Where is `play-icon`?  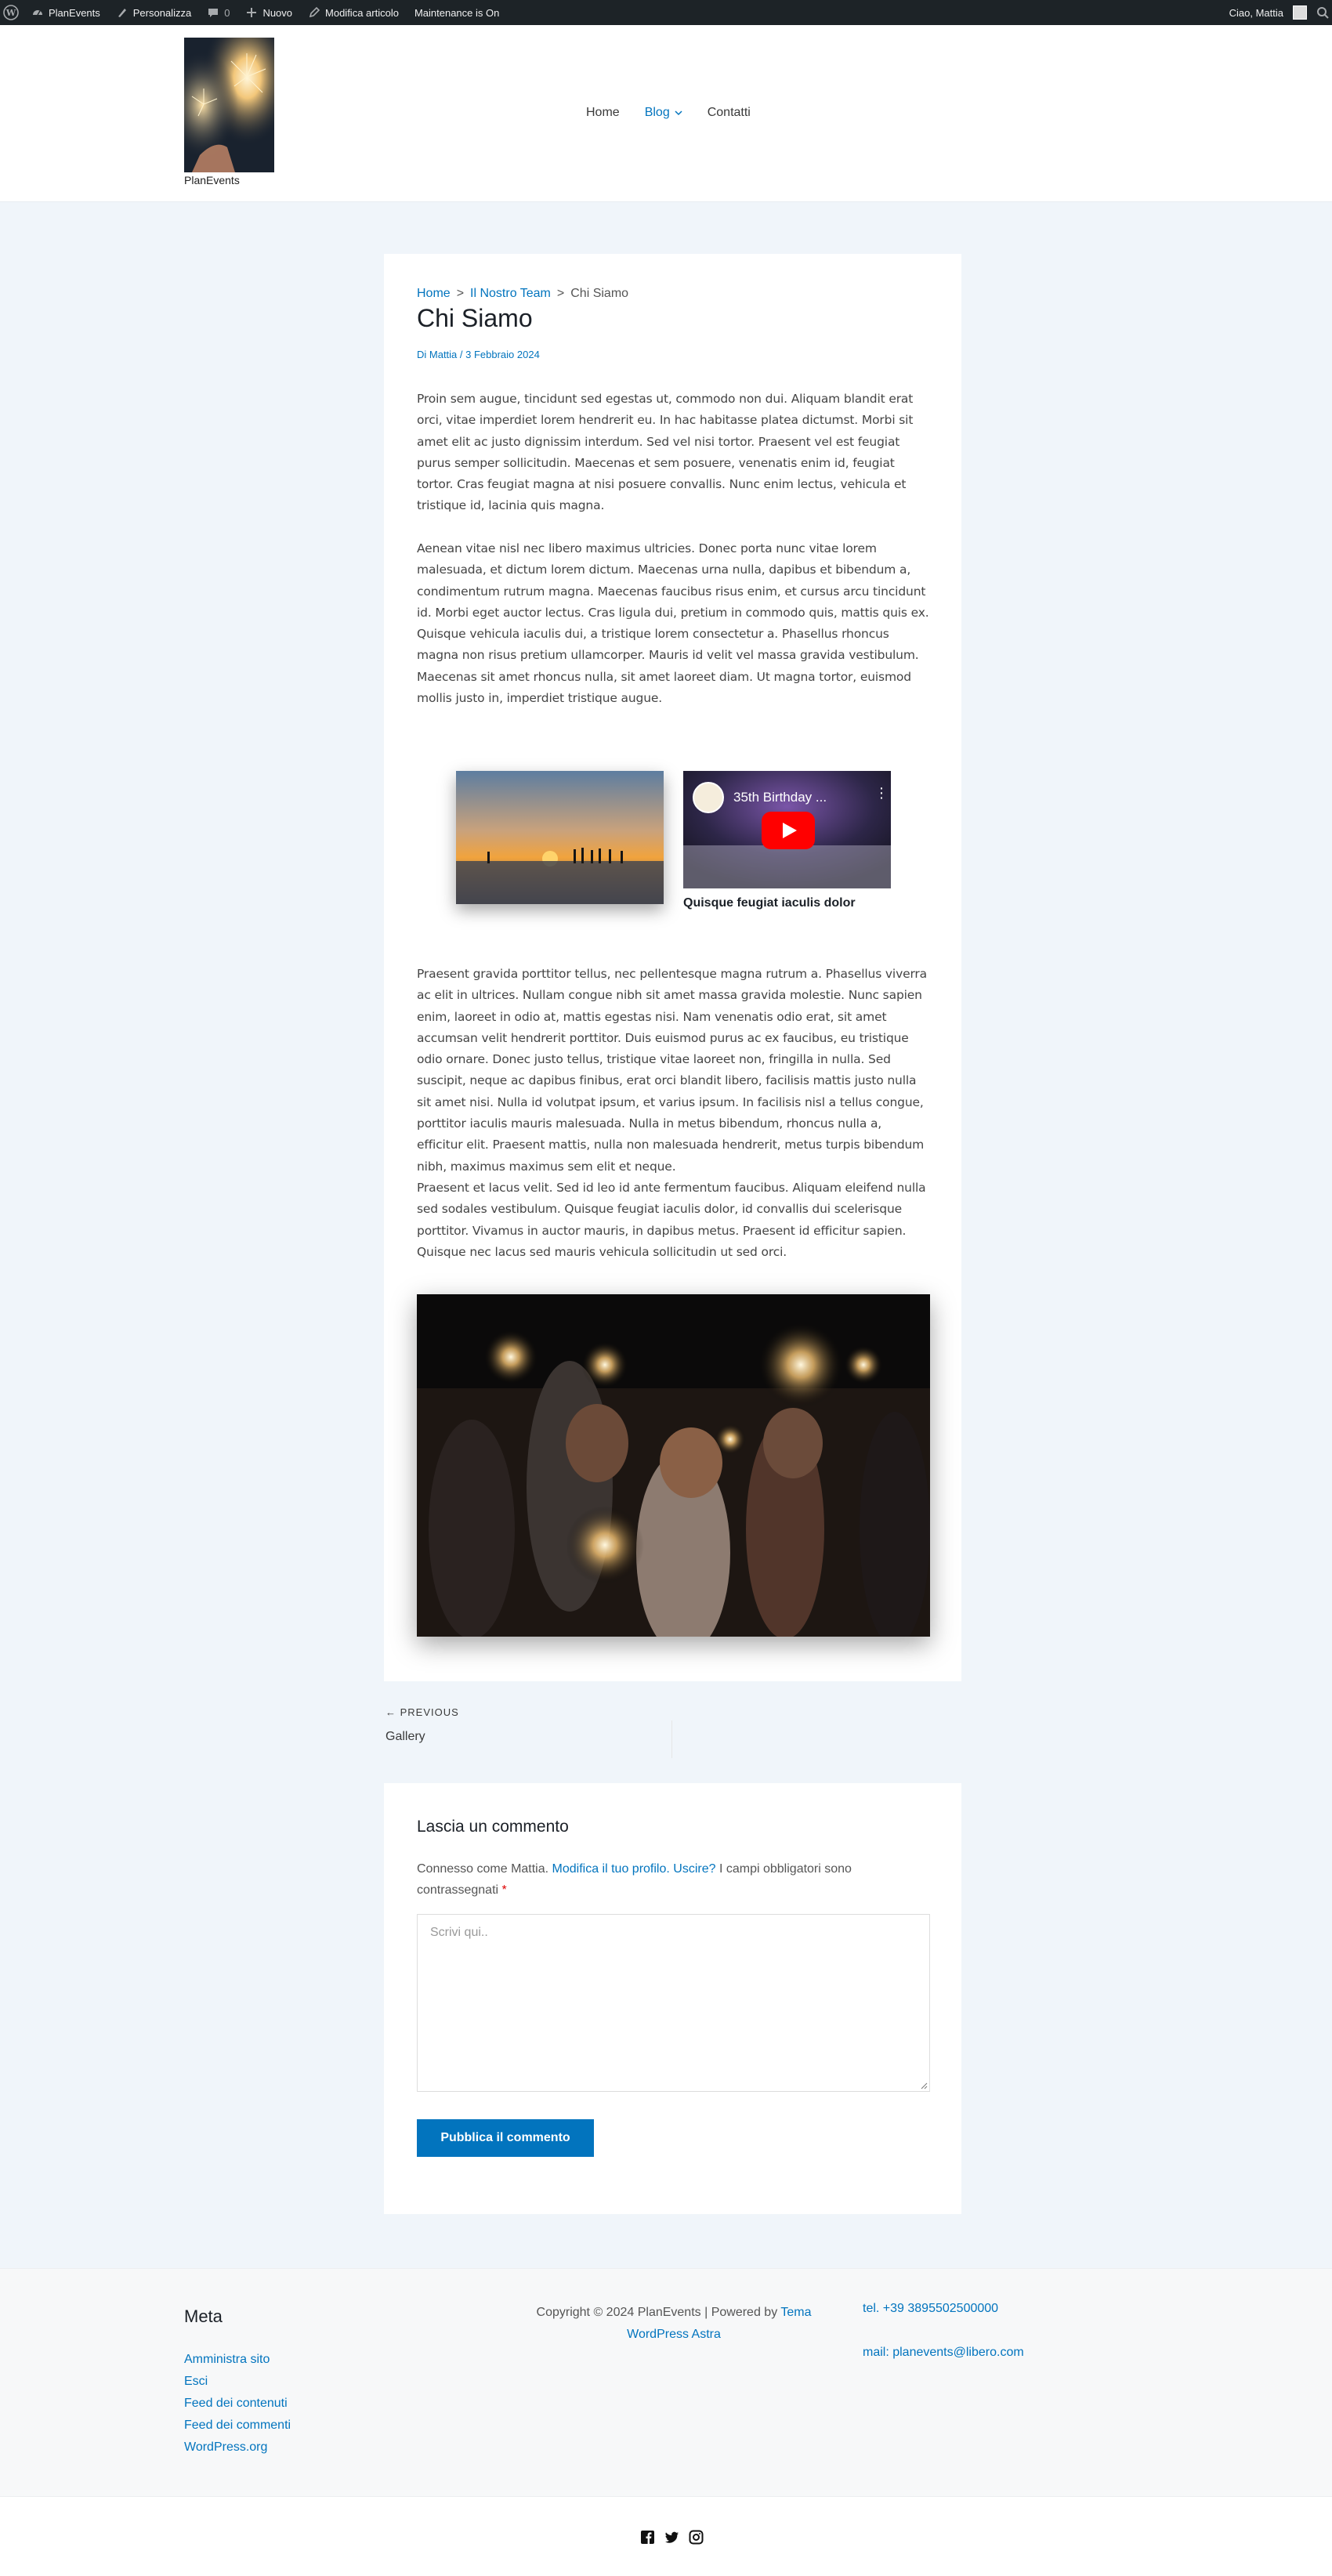
play-icon is located at coordinates (788, 831).